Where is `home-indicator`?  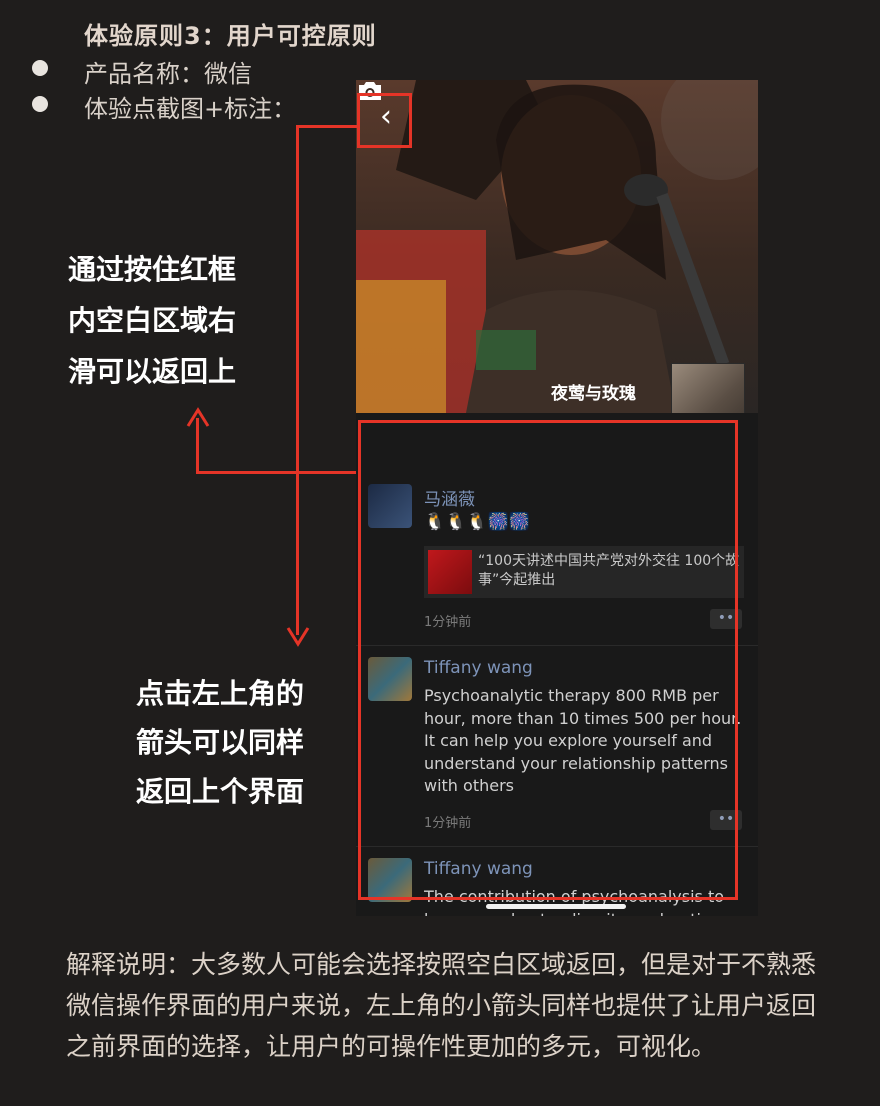 home-indicator is located at coordinates (556, 906).